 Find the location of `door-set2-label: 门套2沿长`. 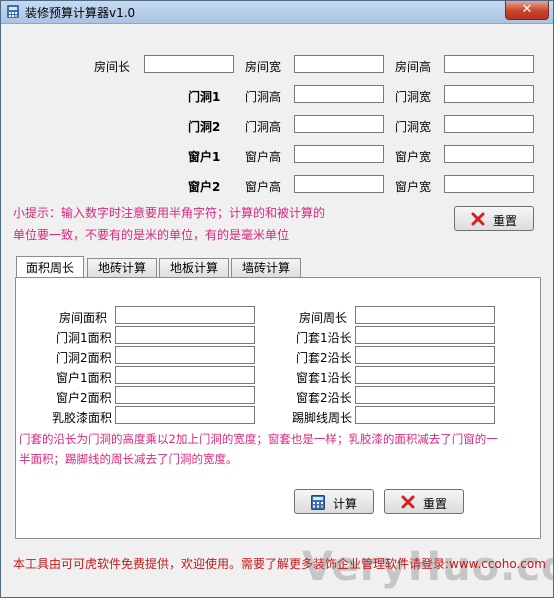

door-set2-label: 门套2沿长 is located at coordinates (324, 358).